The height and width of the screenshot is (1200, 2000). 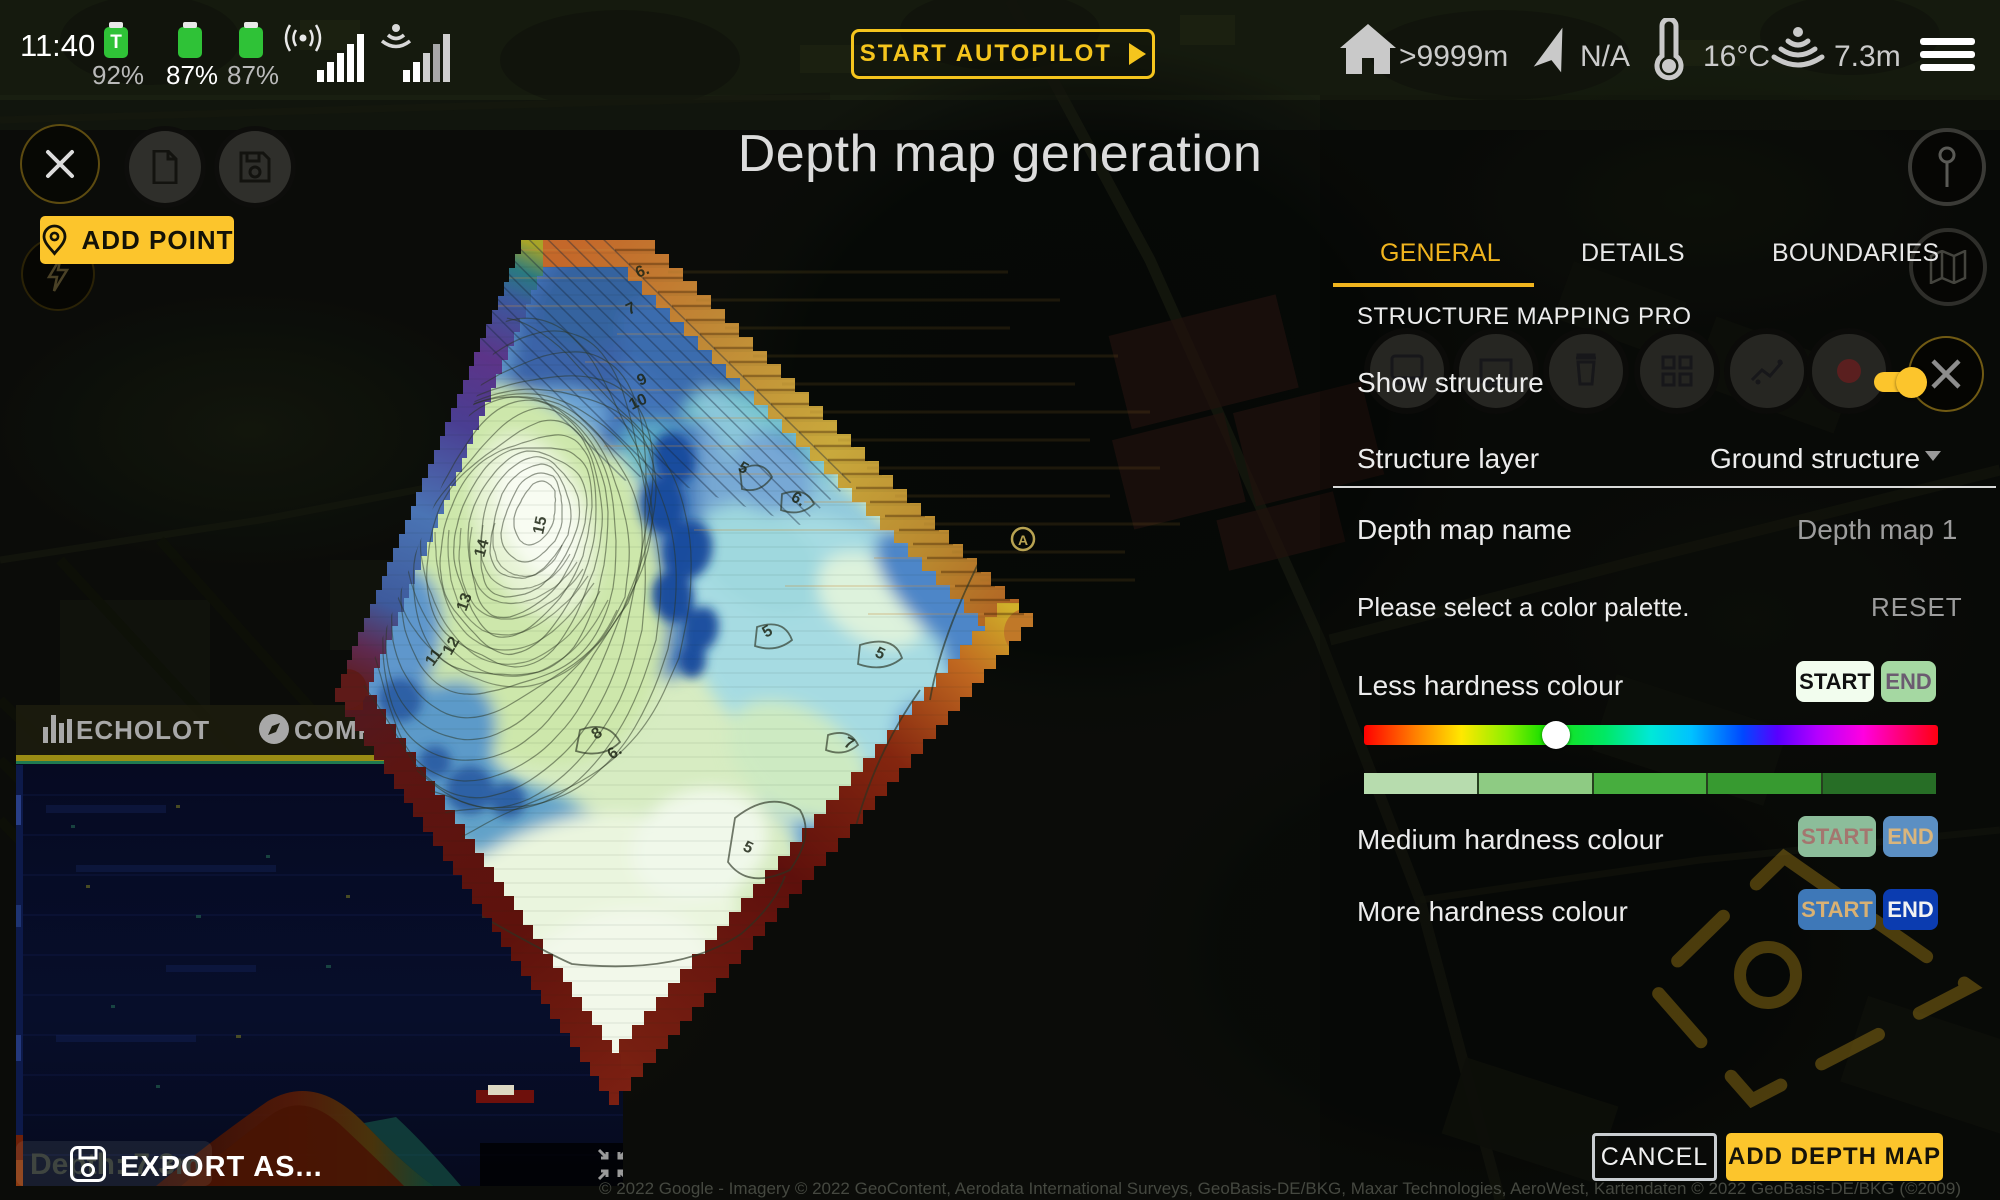 I want to click on svg-text: A, so click(x=1023, y=540).